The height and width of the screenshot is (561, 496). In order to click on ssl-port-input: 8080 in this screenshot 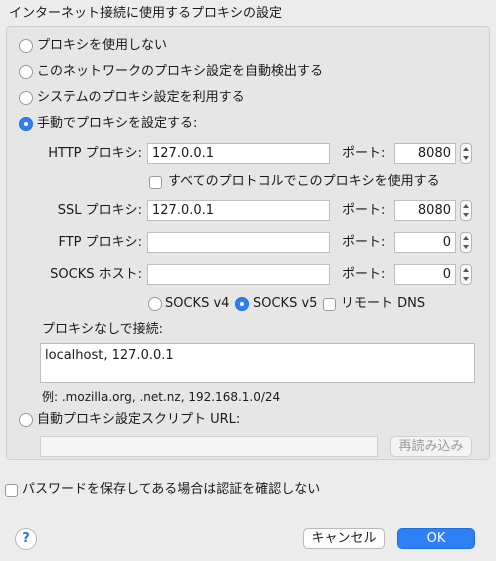, I will do `click(425, 210)`.